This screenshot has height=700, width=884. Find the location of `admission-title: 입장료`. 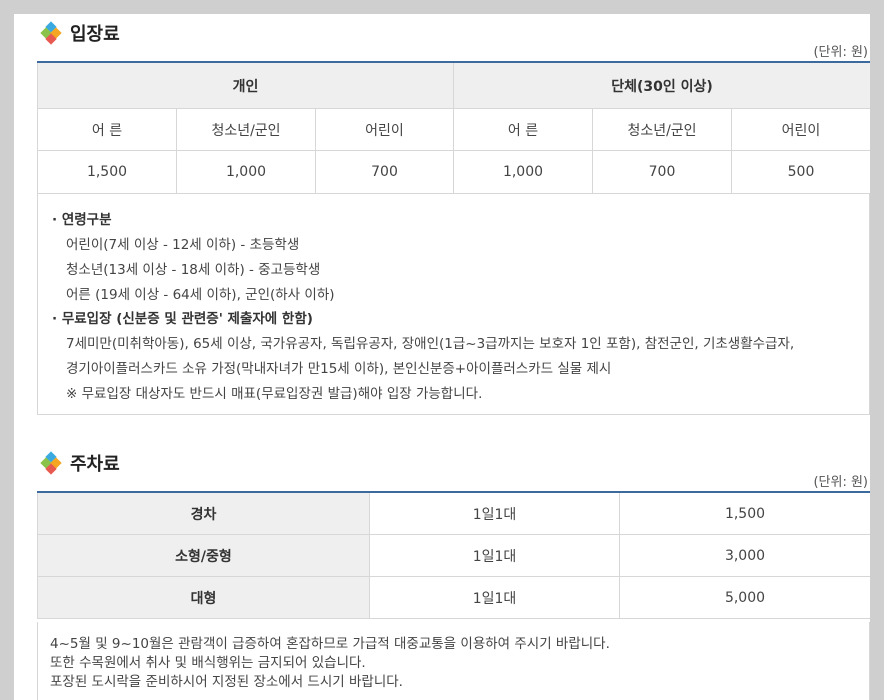

admission-title: 입장료 is located at coordinates (95, 34).